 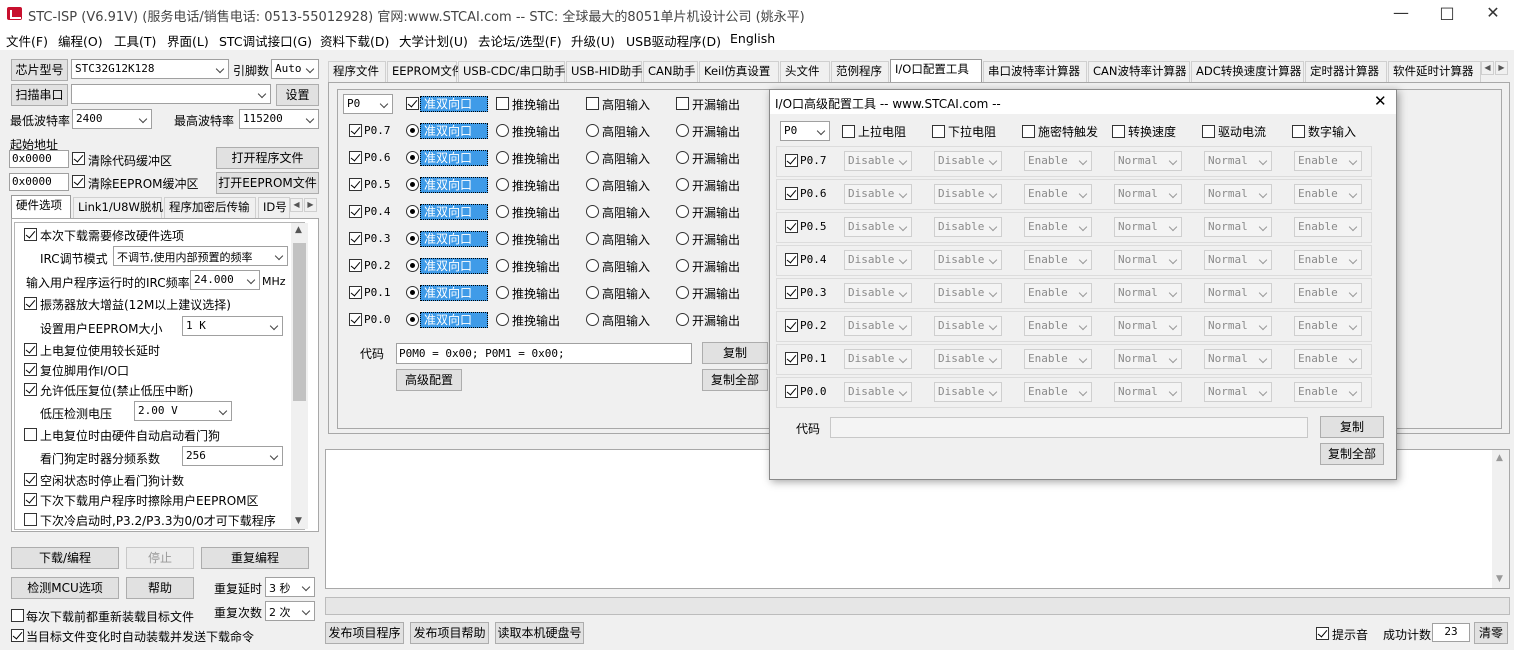 What do you see at coordinates (1447, 14) in the screenshot?
I see `maximize-icon: □` at bounding box center [1447, 14].